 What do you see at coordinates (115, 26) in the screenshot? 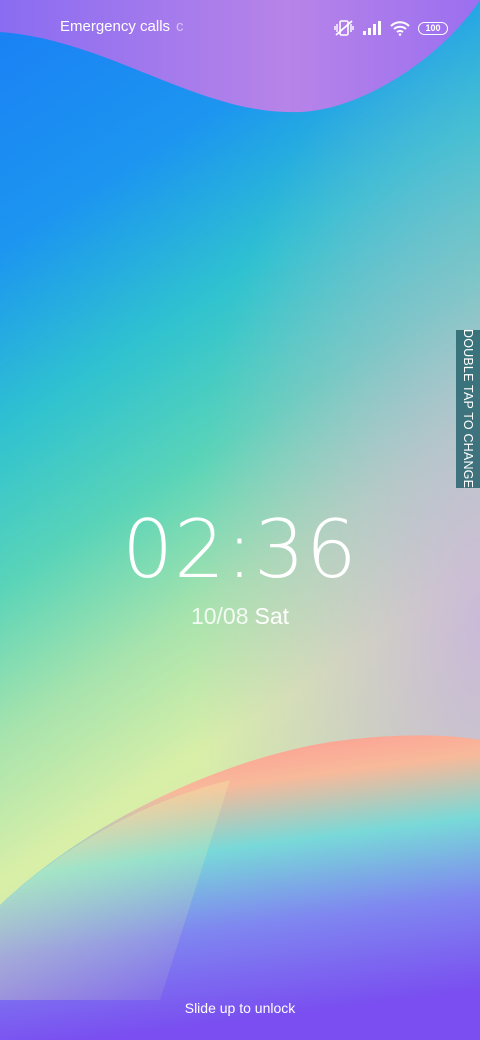
I see `emergency-calls-label: Emergency calls` at bounding box center [115, 26].